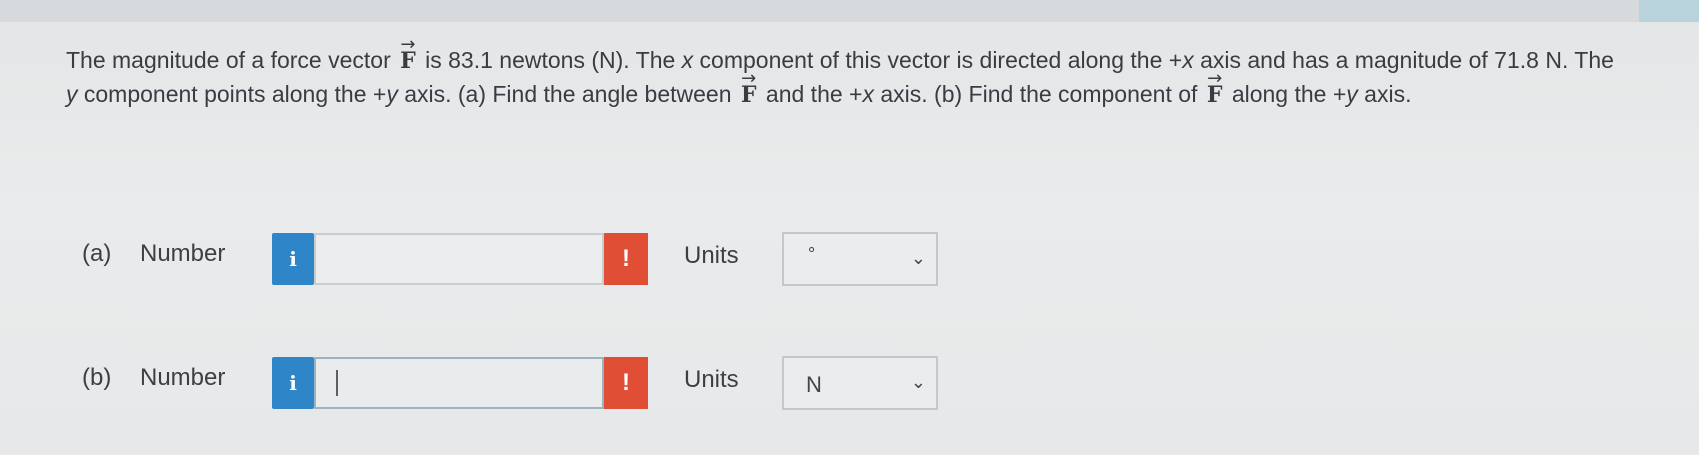  What do you see at coordinates (97, 253) in the screenshot?
I see `part-label-a: (a)` at bounding box center [97, 253].